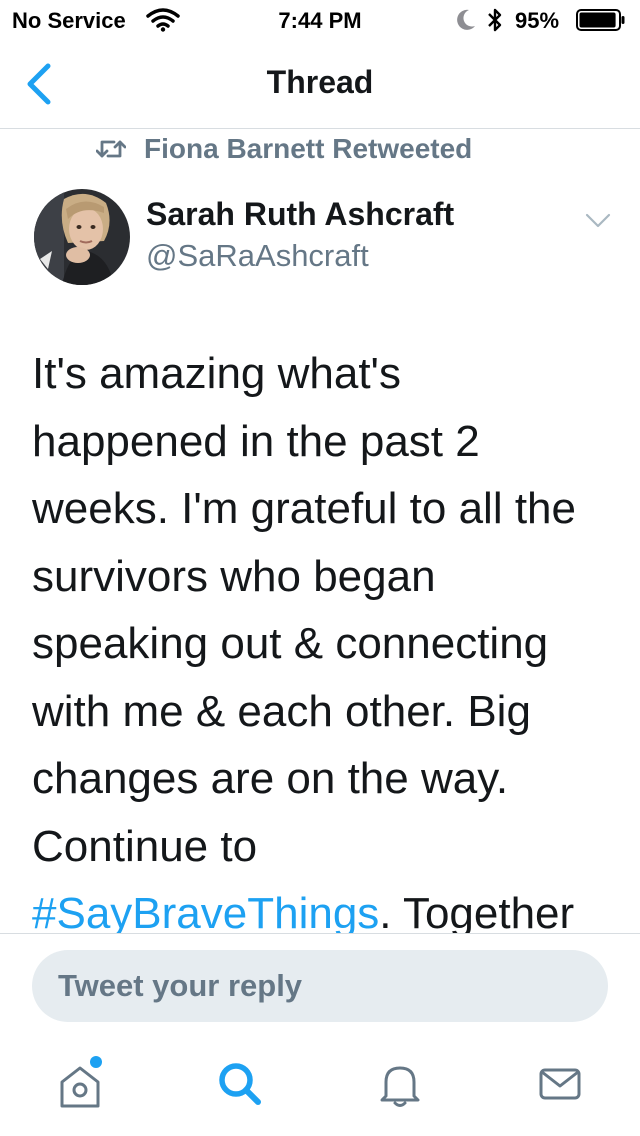 The width and height of the screenshot is (640, 1136). I want to click on tweet-text-line: changes are on the way., so click(270, 778).